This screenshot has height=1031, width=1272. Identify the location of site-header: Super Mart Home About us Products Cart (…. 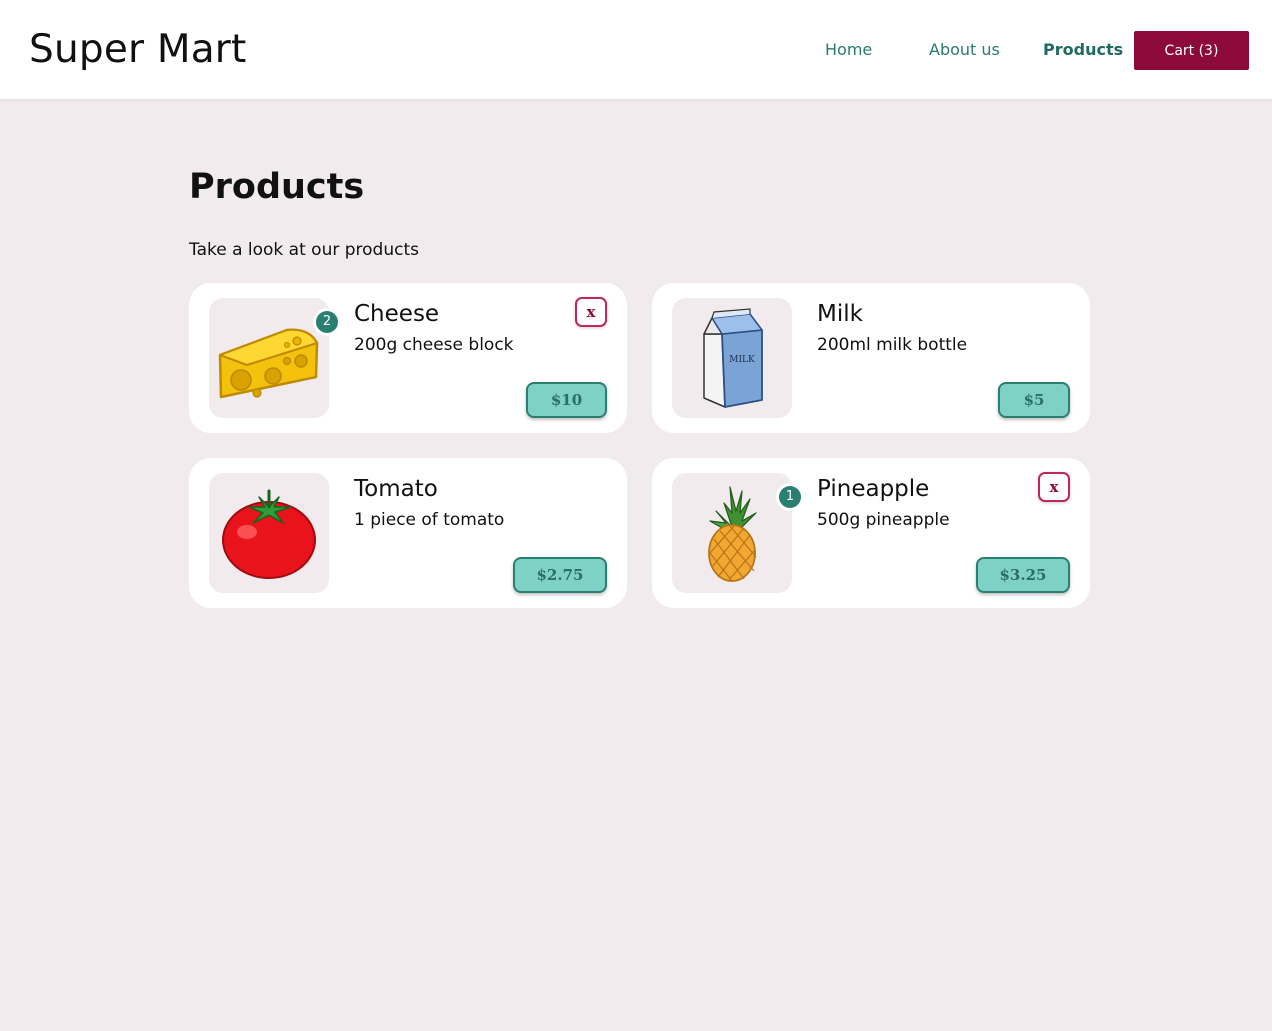
(636, 49).